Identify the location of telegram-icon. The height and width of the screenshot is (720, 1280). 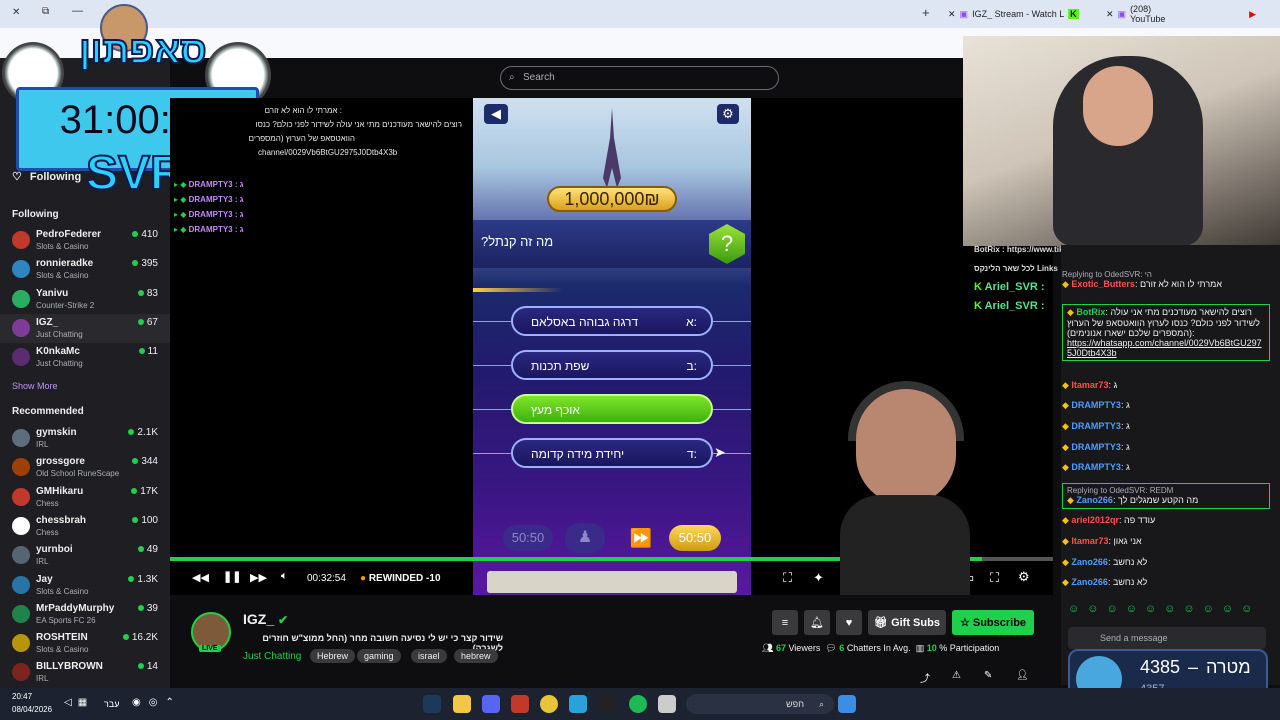
(578, 704).